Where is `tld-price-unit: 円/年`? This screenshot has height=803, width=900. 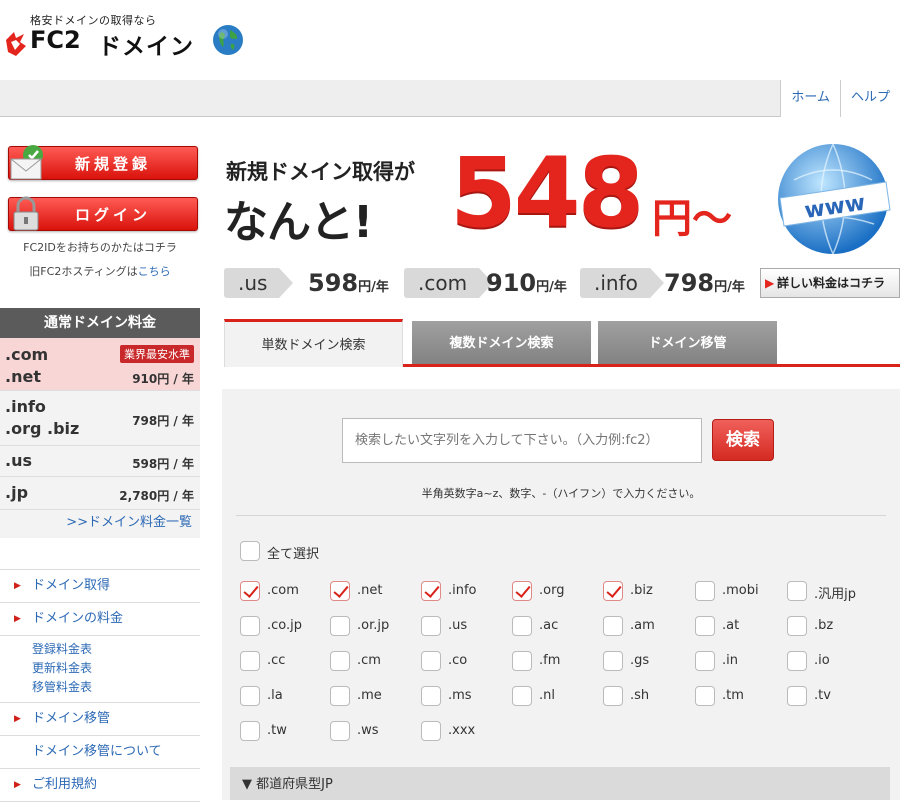
tld-price-unit: 円/年 is located at coordinates (373, 287).